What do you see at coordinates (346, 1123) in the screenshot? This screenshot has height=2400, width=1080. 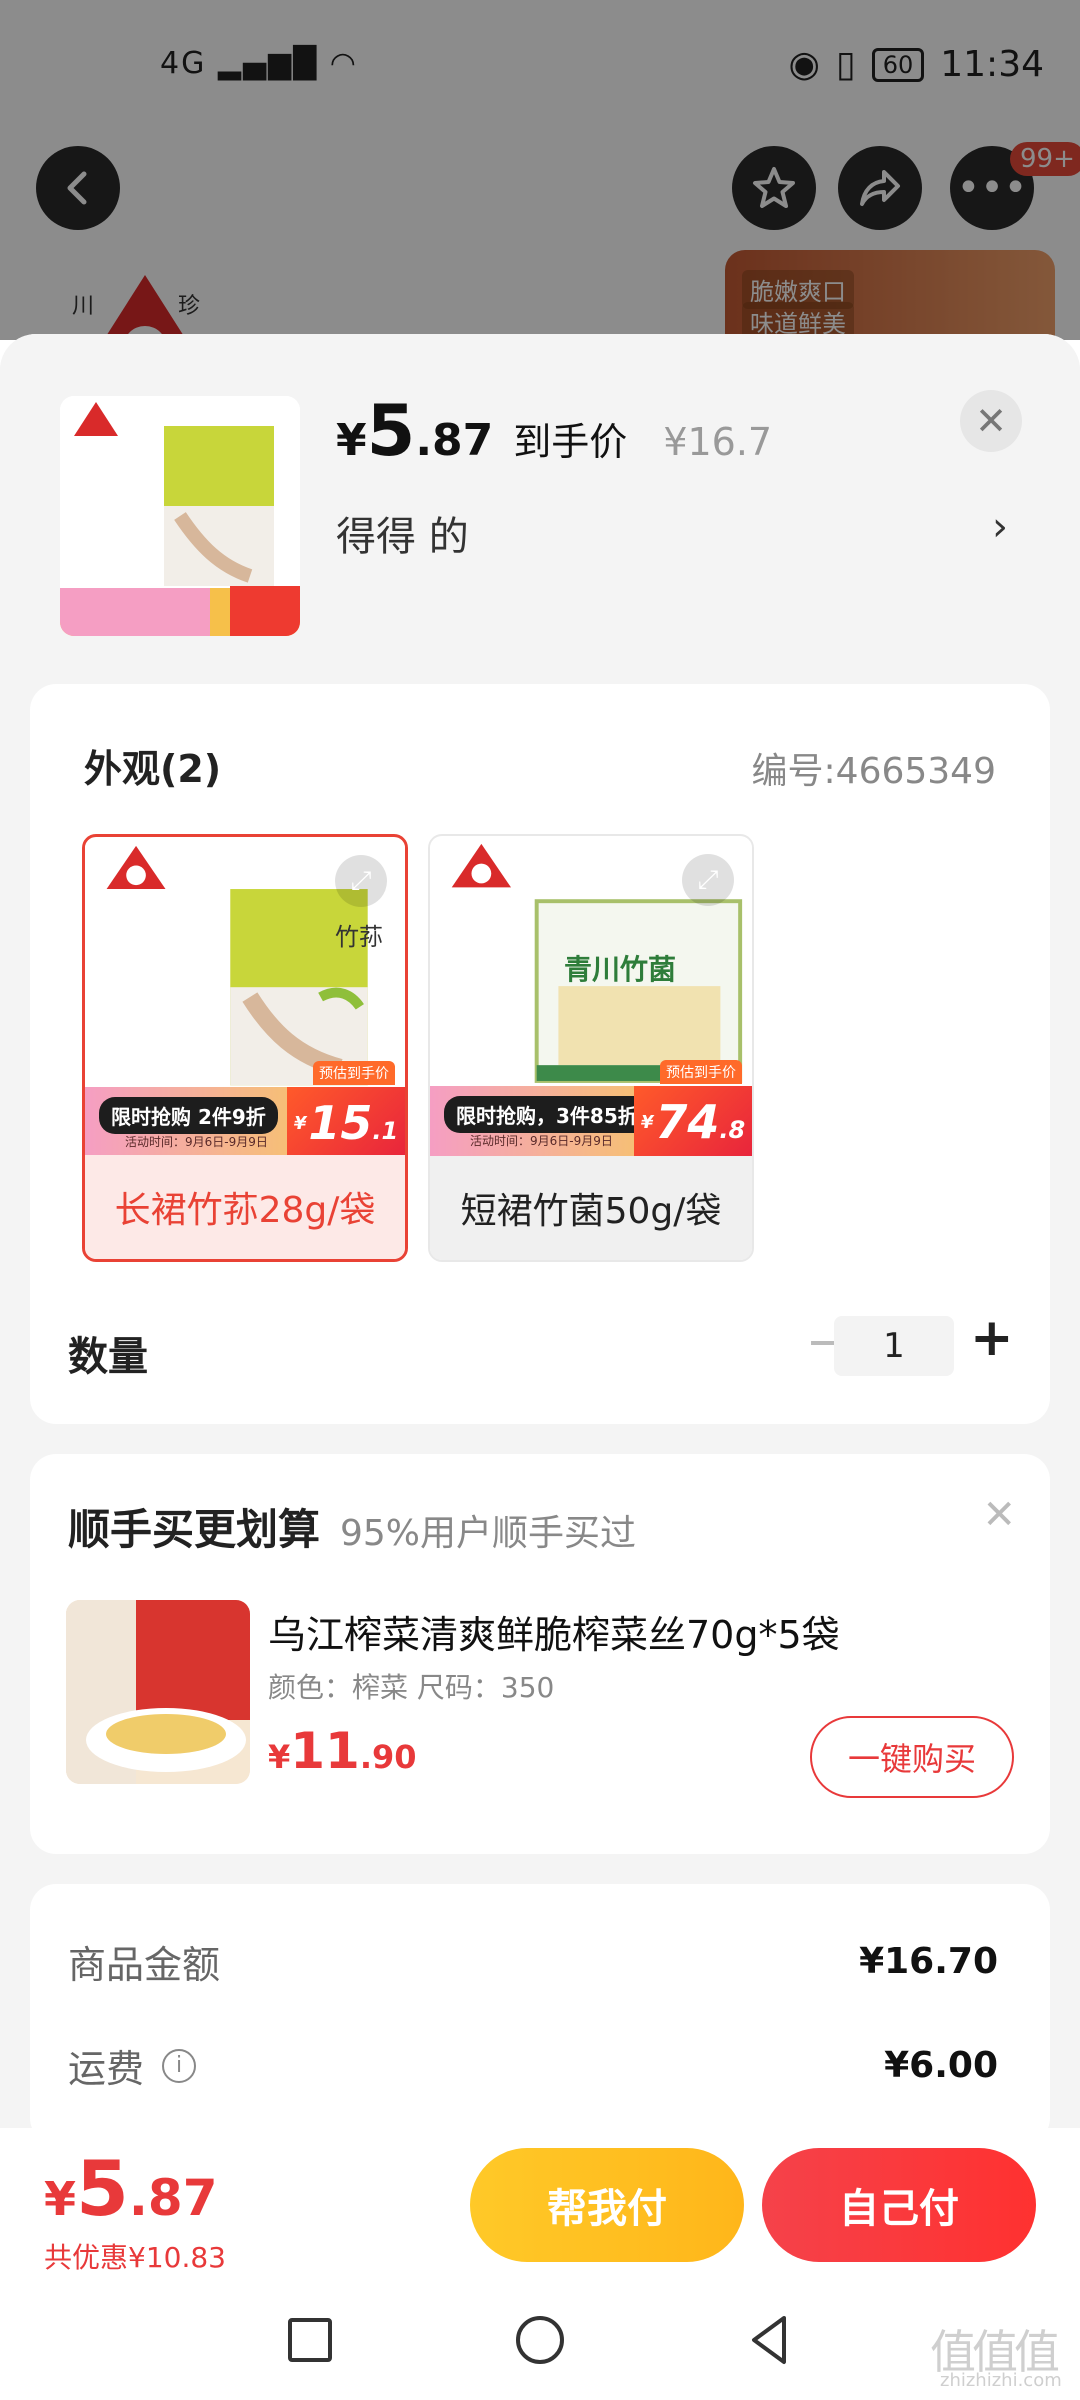 I see `promo-price: ¥15.1` at bounding box center [346, 1123].